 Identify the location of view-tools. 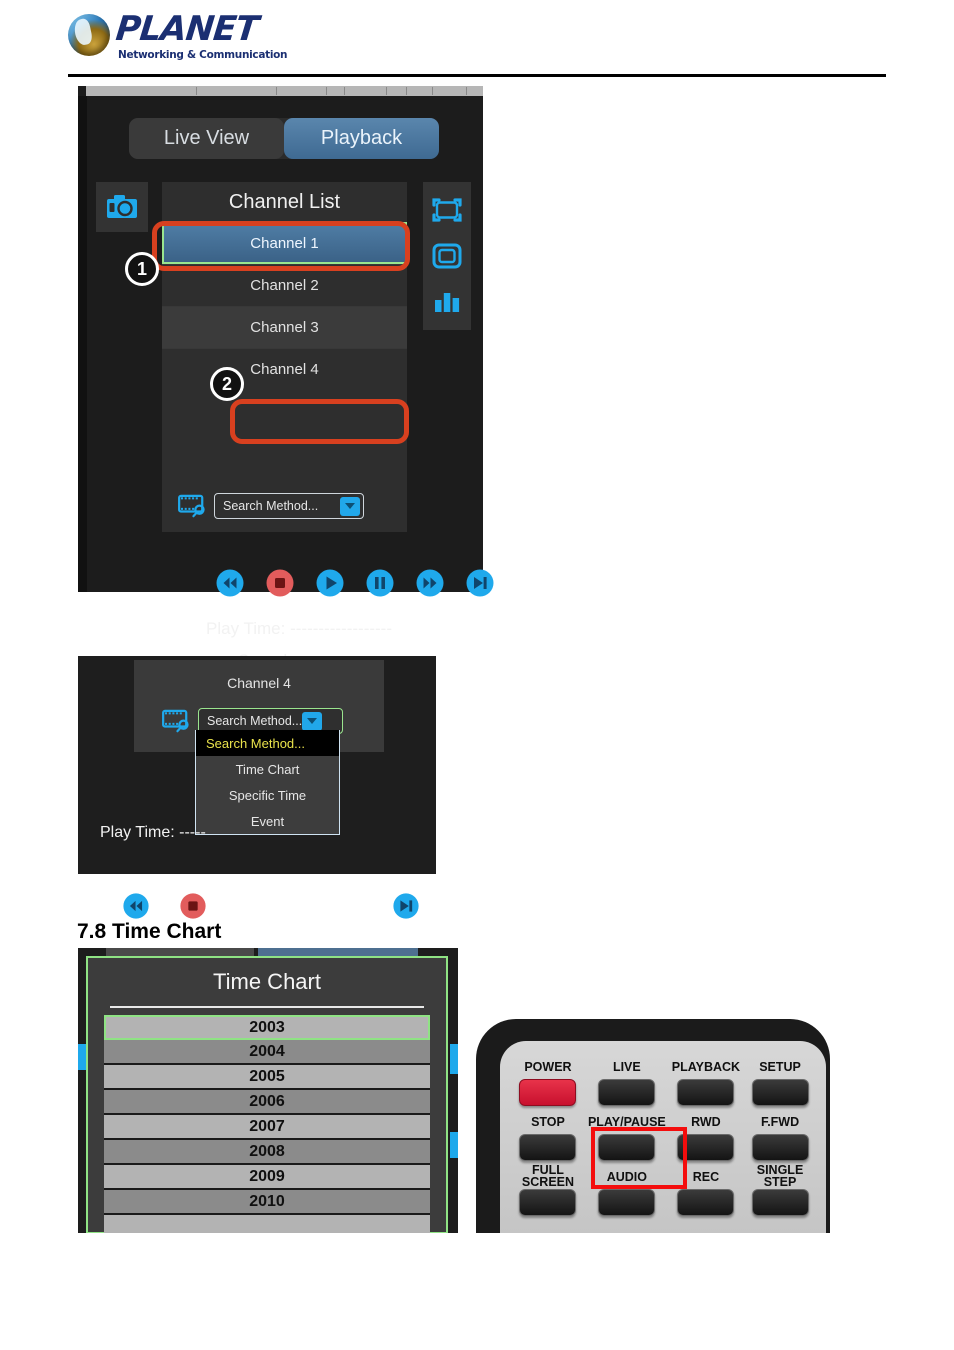
(447, 256).